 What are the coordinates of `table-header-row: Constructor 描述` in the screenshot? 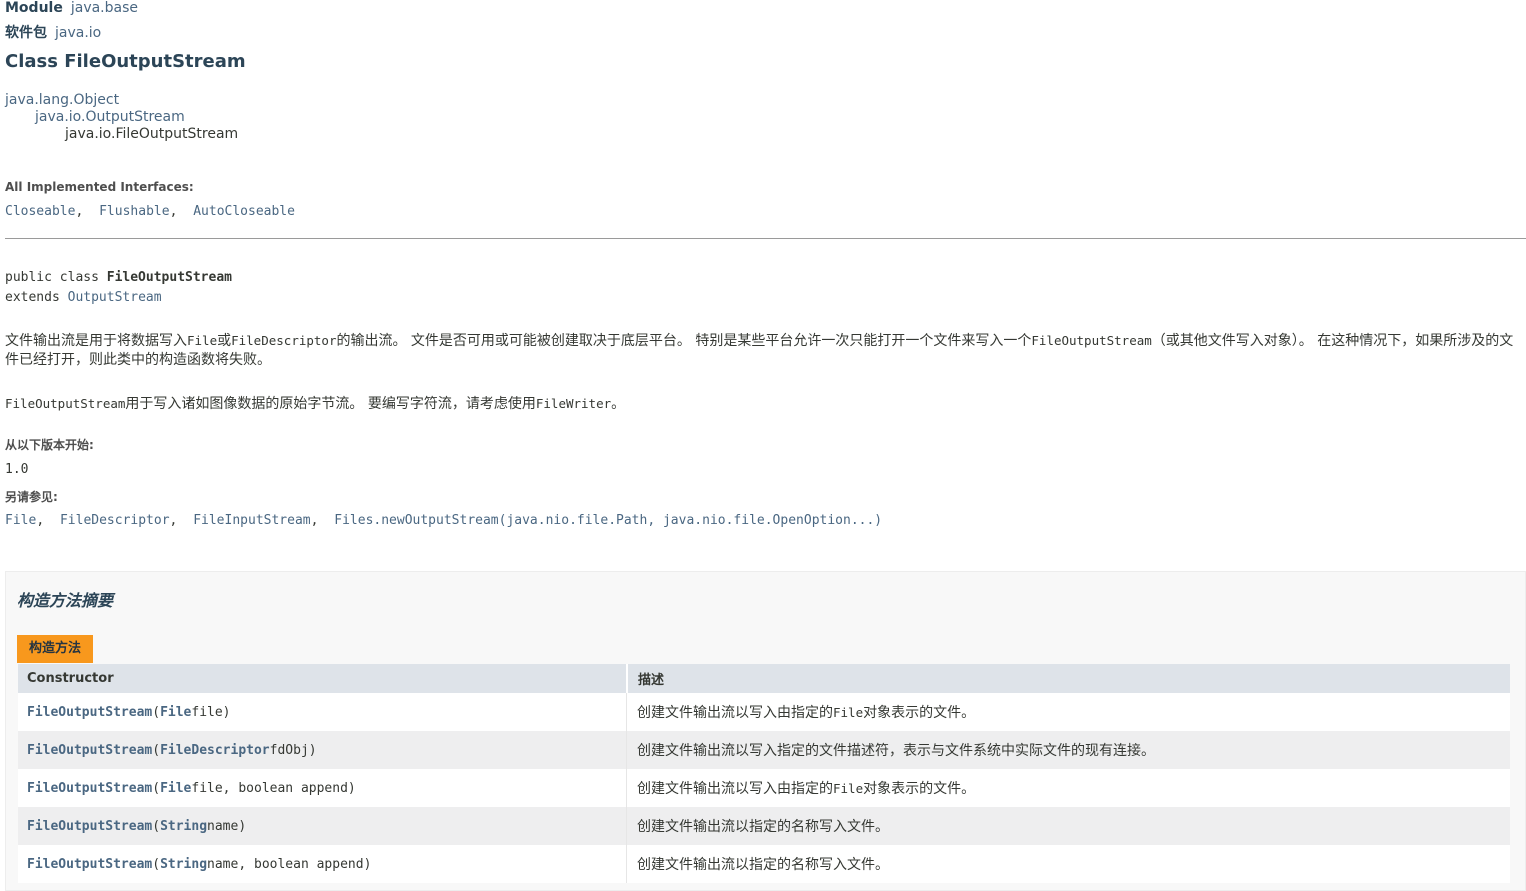 It's located at (764, 678).